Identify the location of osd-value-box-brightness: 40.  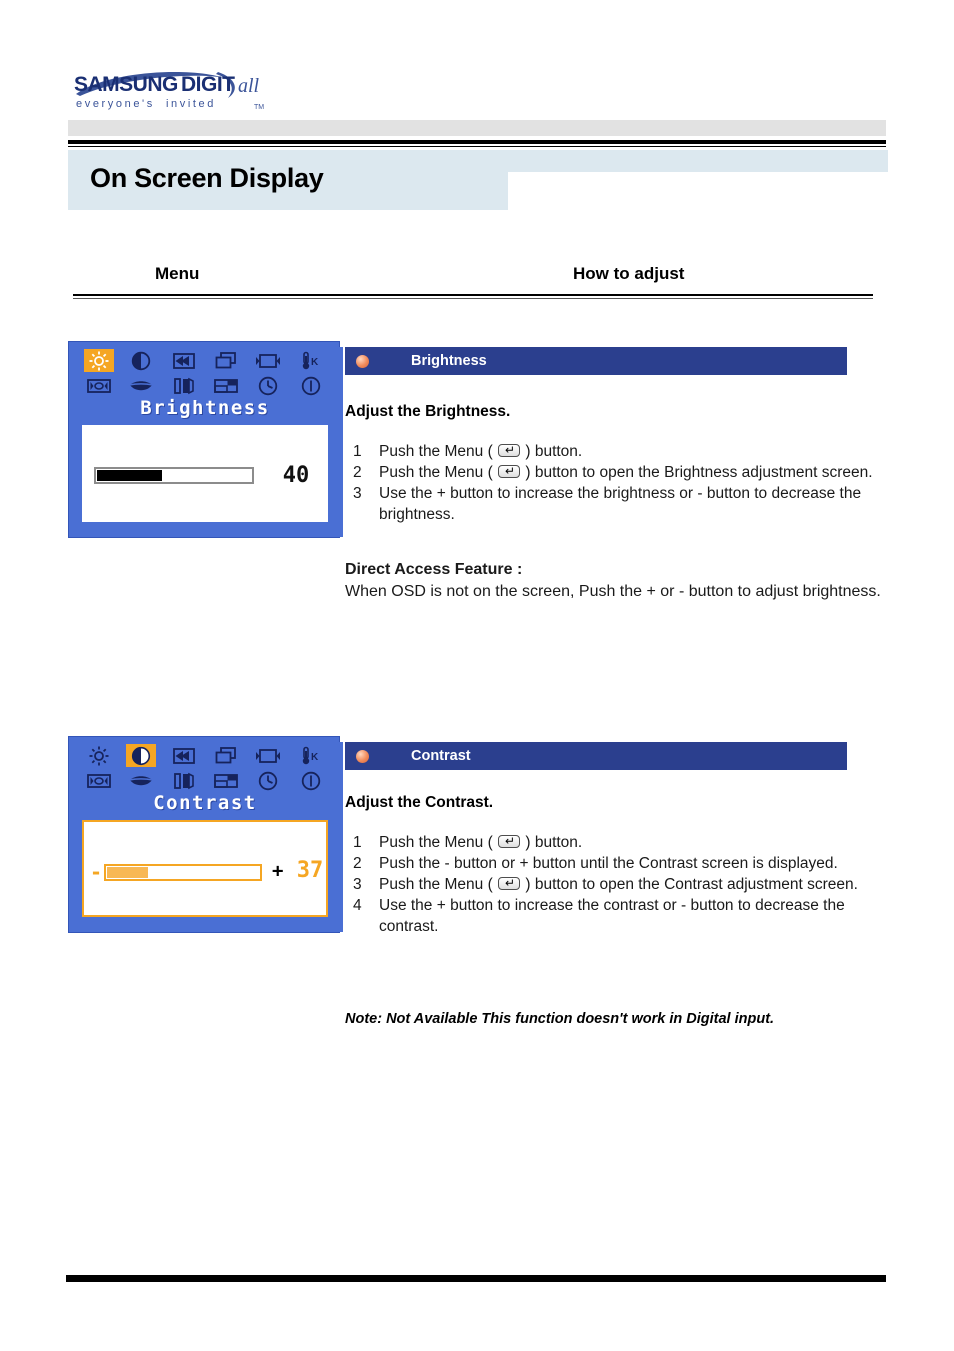
(205, 473).